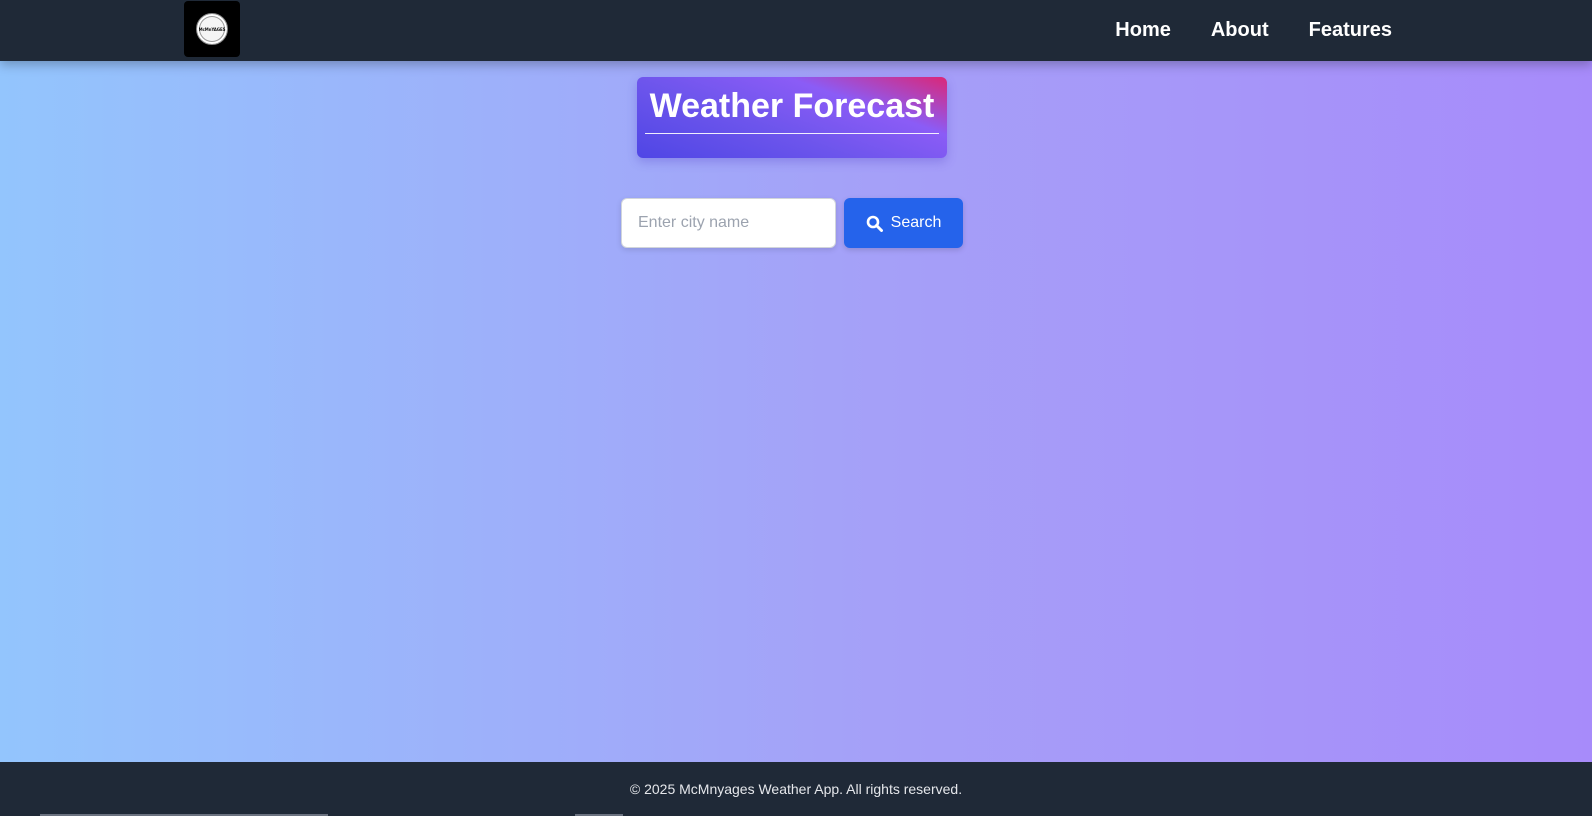 The image size is (1592, 816). Describe the element at coordinates (916, 222) in the screenshot. I see `search-button-label: Search` at that location.